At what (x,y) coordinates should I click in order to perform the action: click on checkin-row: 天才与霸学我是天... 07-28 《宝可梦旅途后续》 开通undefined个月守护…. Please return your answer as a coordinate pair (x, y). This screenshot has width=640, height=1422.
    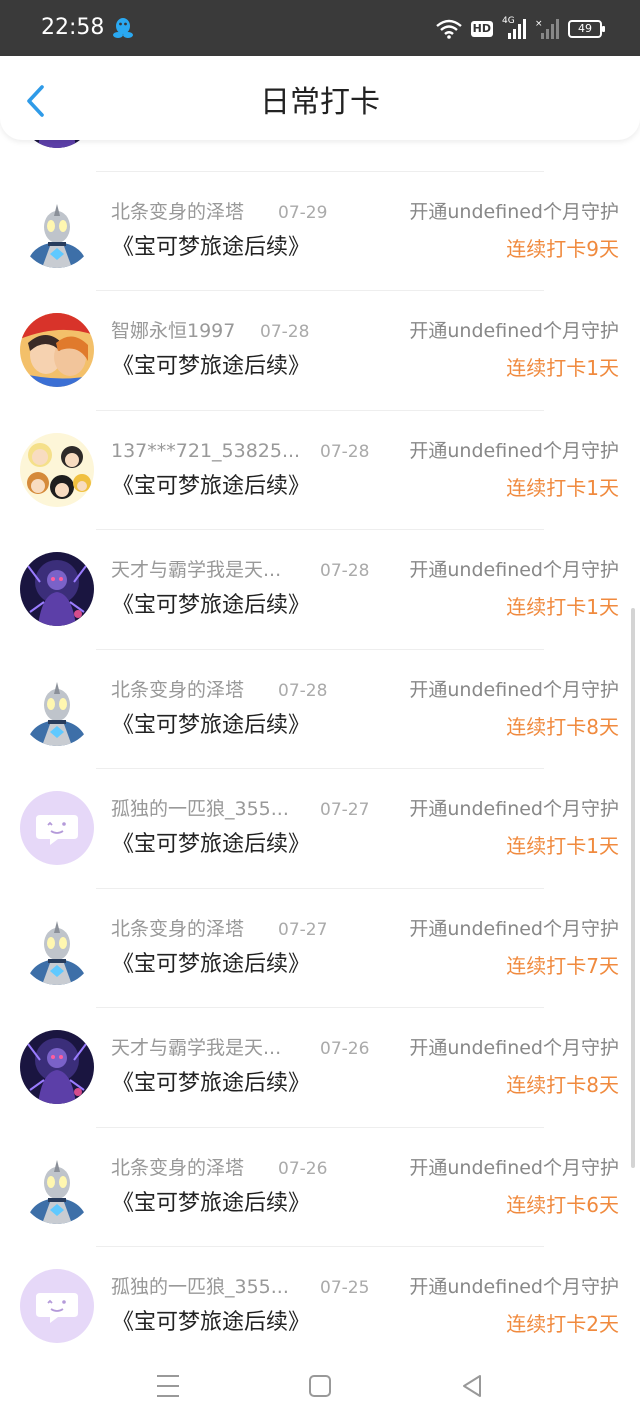
    Looking at the image, I should click on (320, 590).